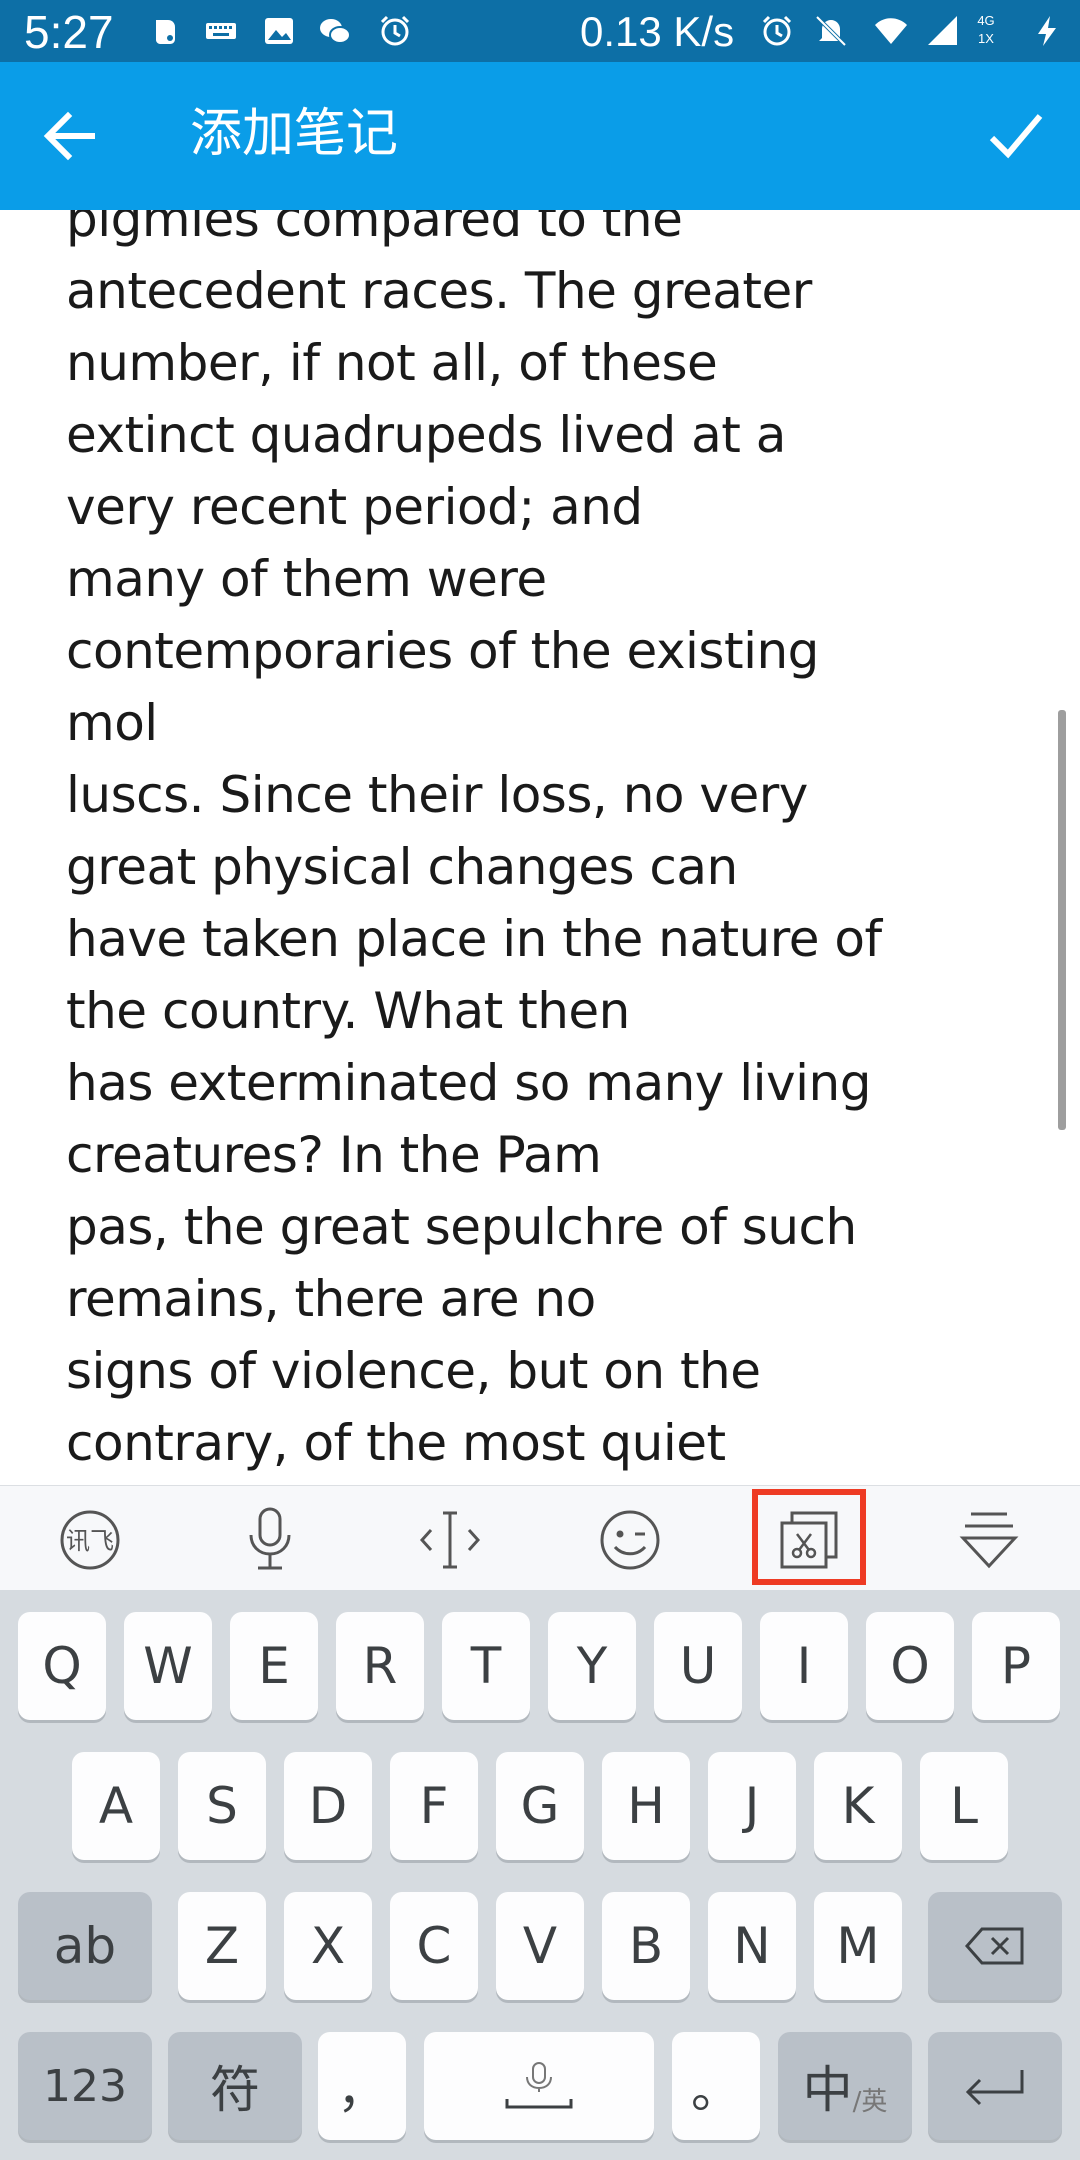 Image resolution: width=1080 pixels, height=2160 pixels. What do you see at coordinates (1062, 920) in the screenshot?
I see `scrollbar` at bounding box center [1062, 920].